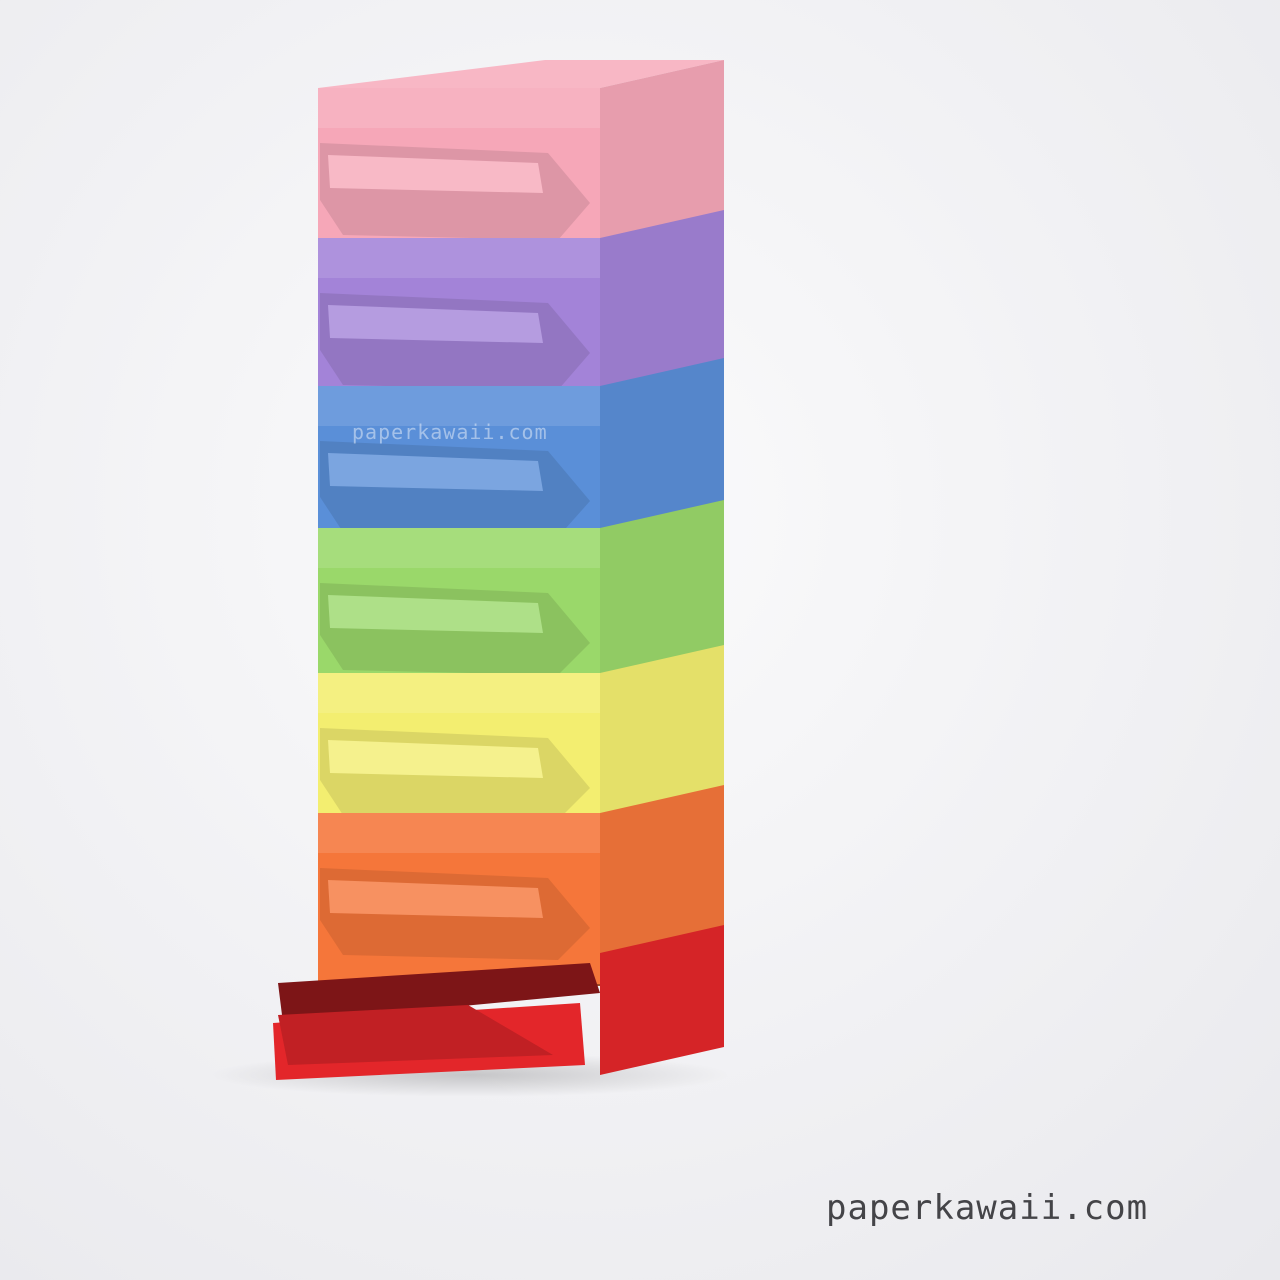 The width and height of the screenshot is (1280, 1280). I want to click on corner-watermark: paperkawaii.com, so click(987, 1208).